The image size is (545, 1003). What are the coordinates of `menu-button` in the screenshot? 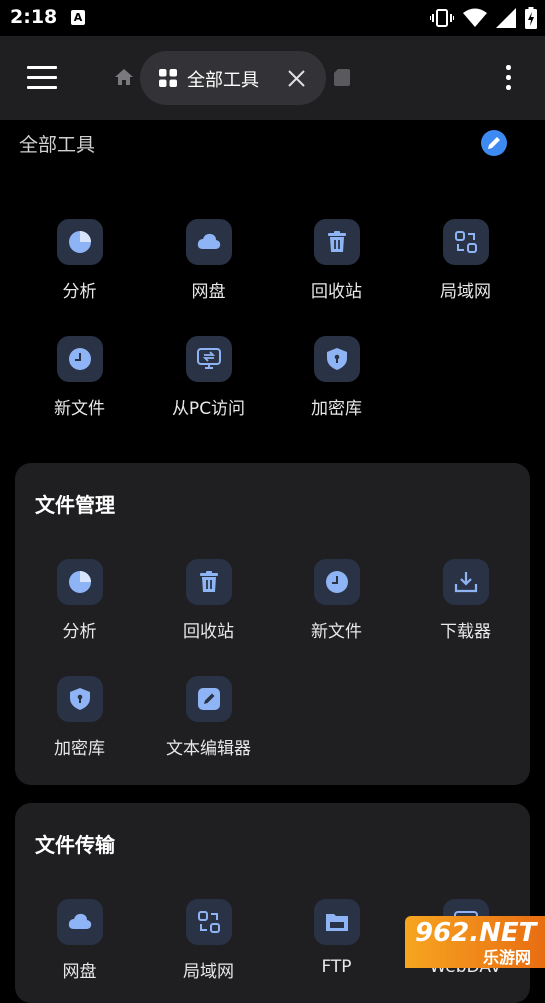 It's located at (42, 78).